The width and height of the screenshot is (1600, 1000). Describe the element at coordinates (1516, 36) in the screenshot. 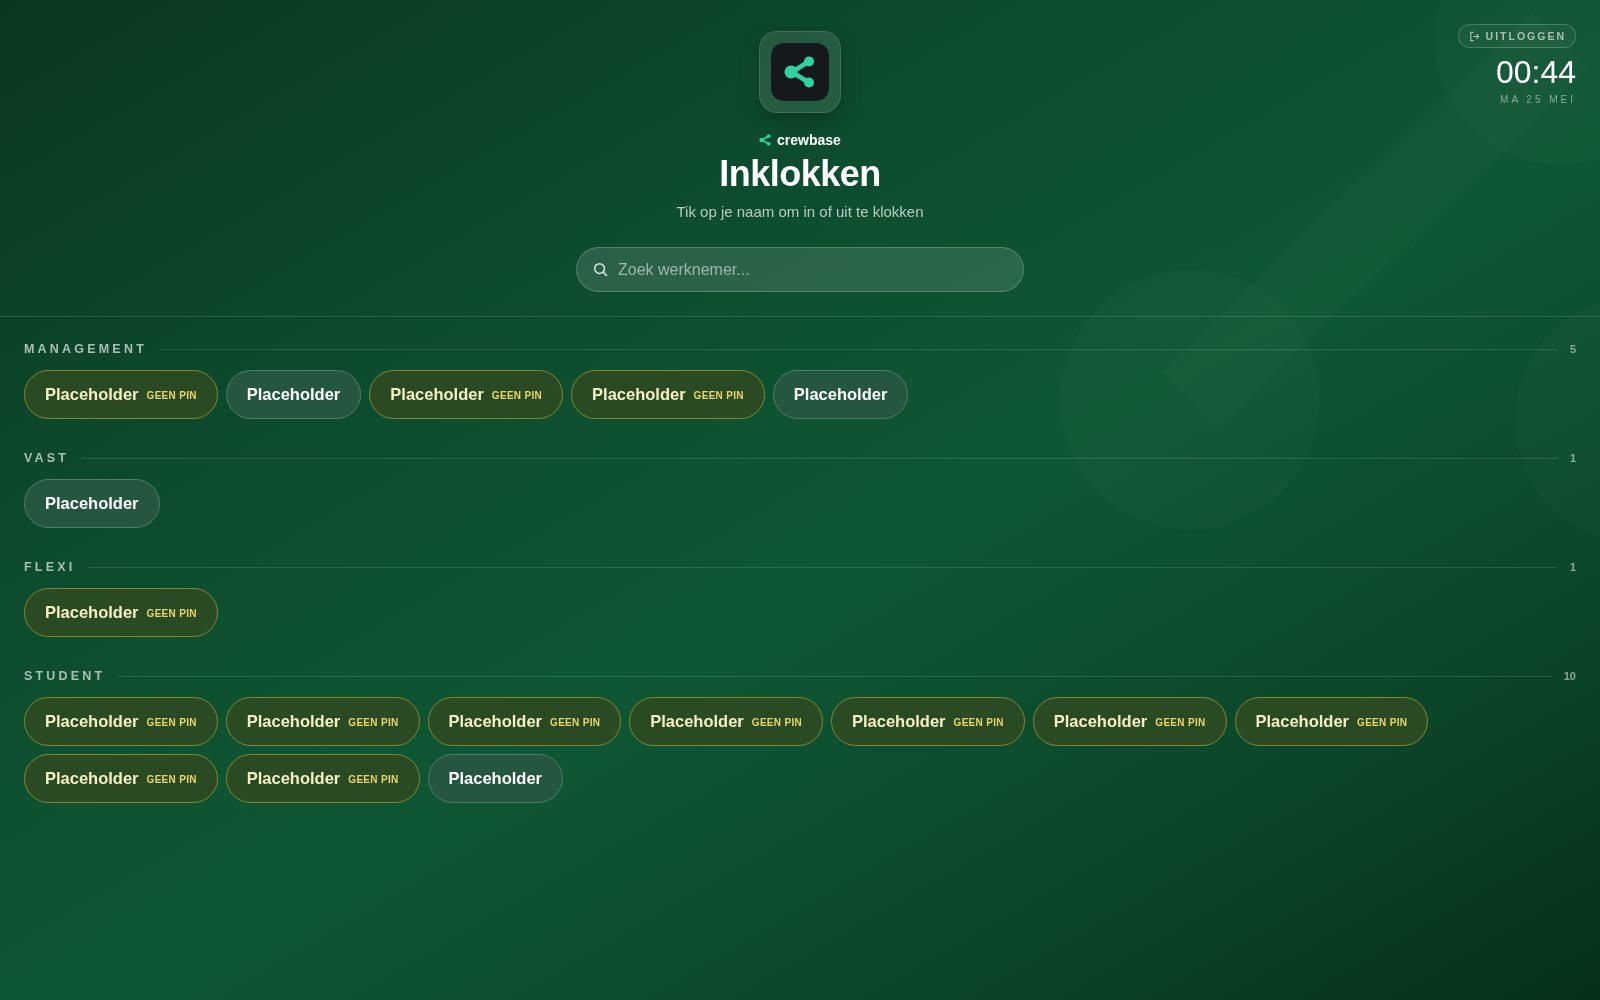

I see `logout-button: UITLOGGEN` at that location.